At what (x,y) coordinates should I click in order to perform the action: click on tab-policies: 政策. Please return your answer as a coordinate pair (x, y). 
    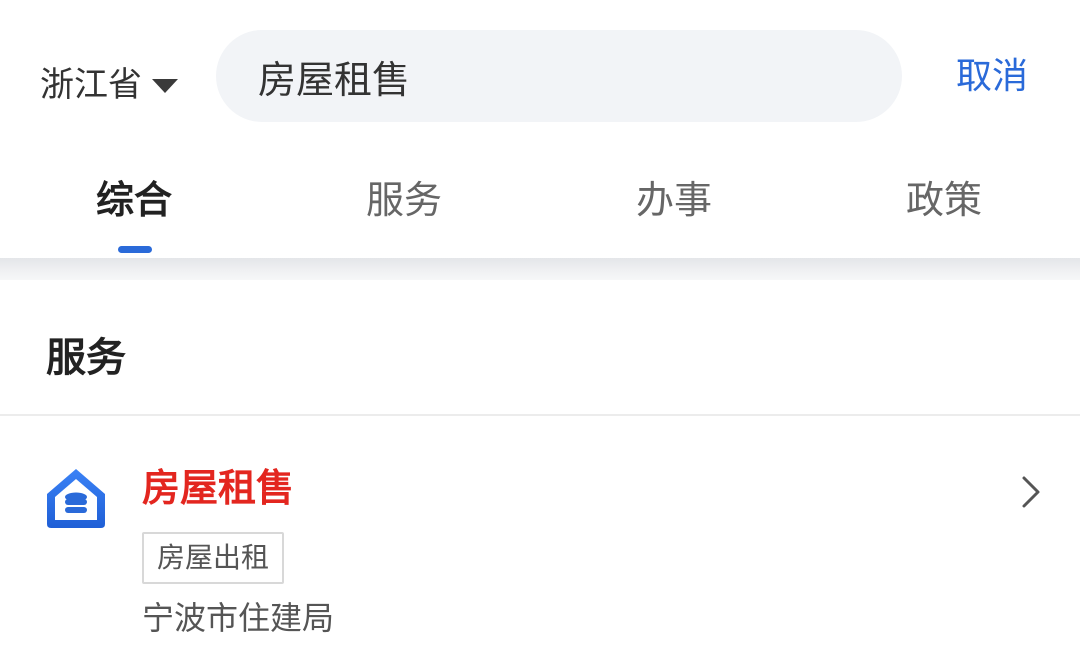
    Looking at the image, I should click on (944, 200).